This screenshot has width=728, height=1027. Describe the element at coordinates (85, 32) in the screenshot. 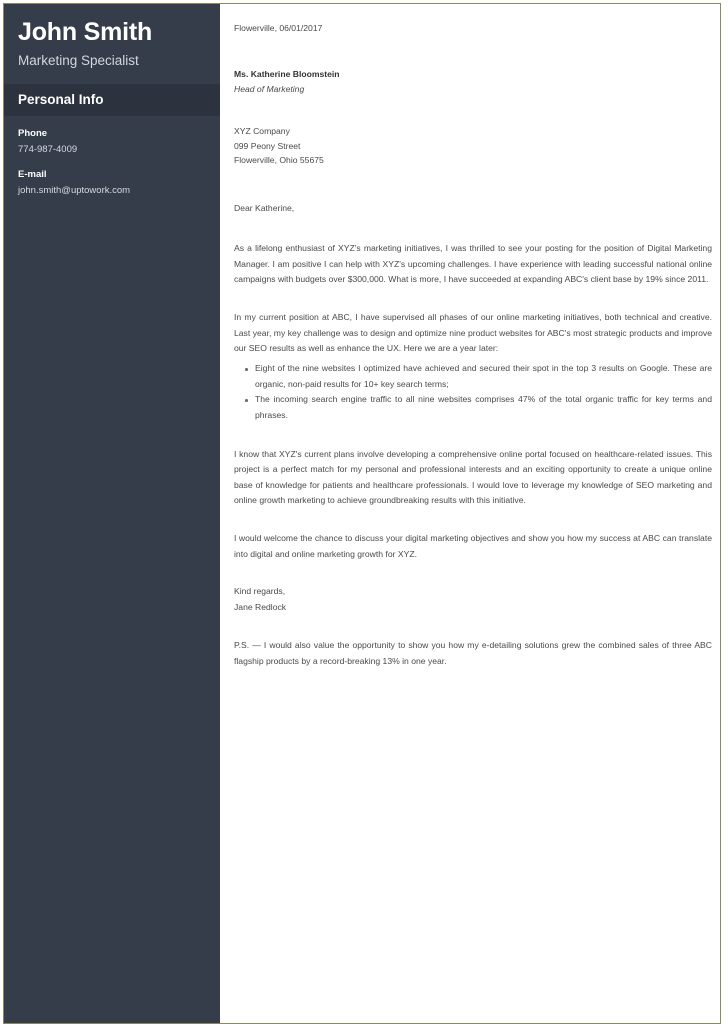

I see `candidate-name: John Smith` at that location.